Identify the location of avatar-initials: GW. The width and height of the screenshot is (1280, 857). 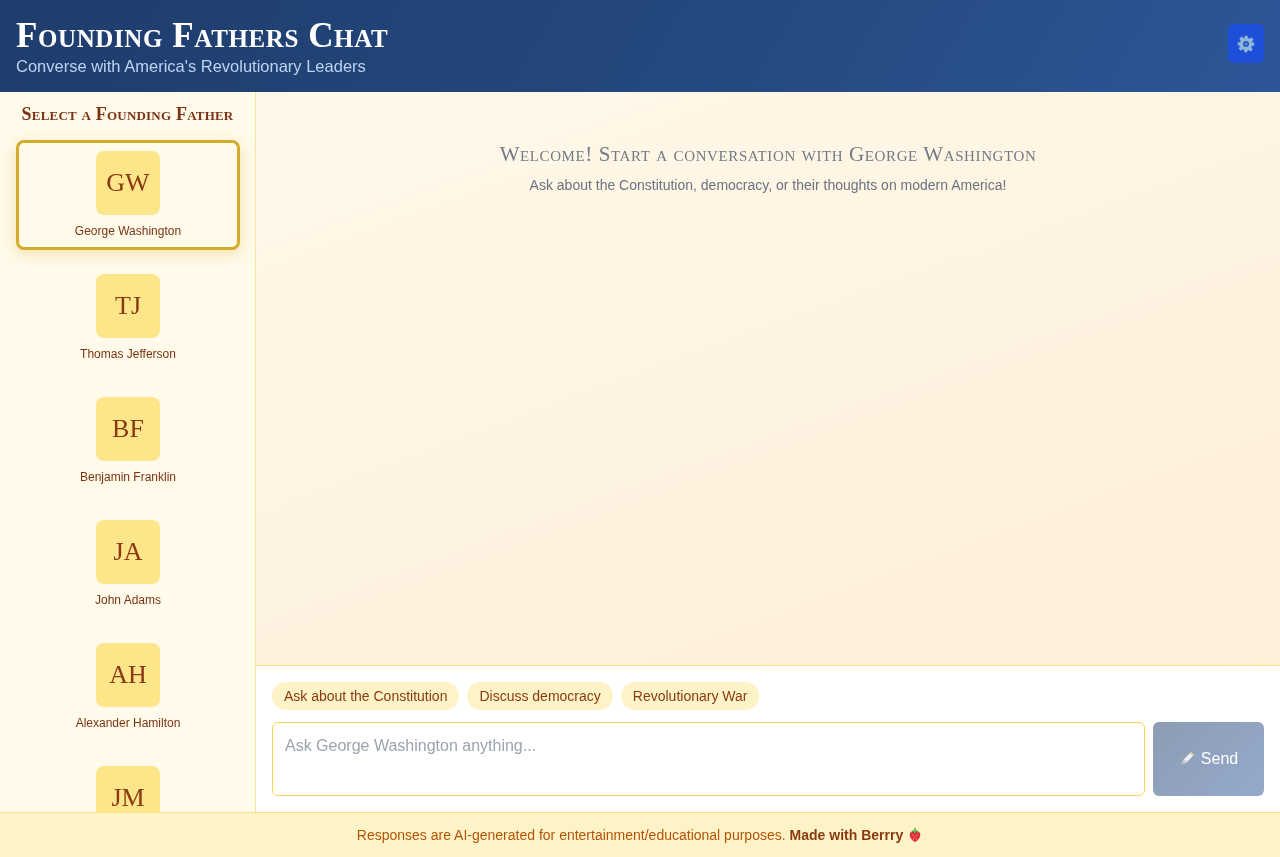
(128, 183).